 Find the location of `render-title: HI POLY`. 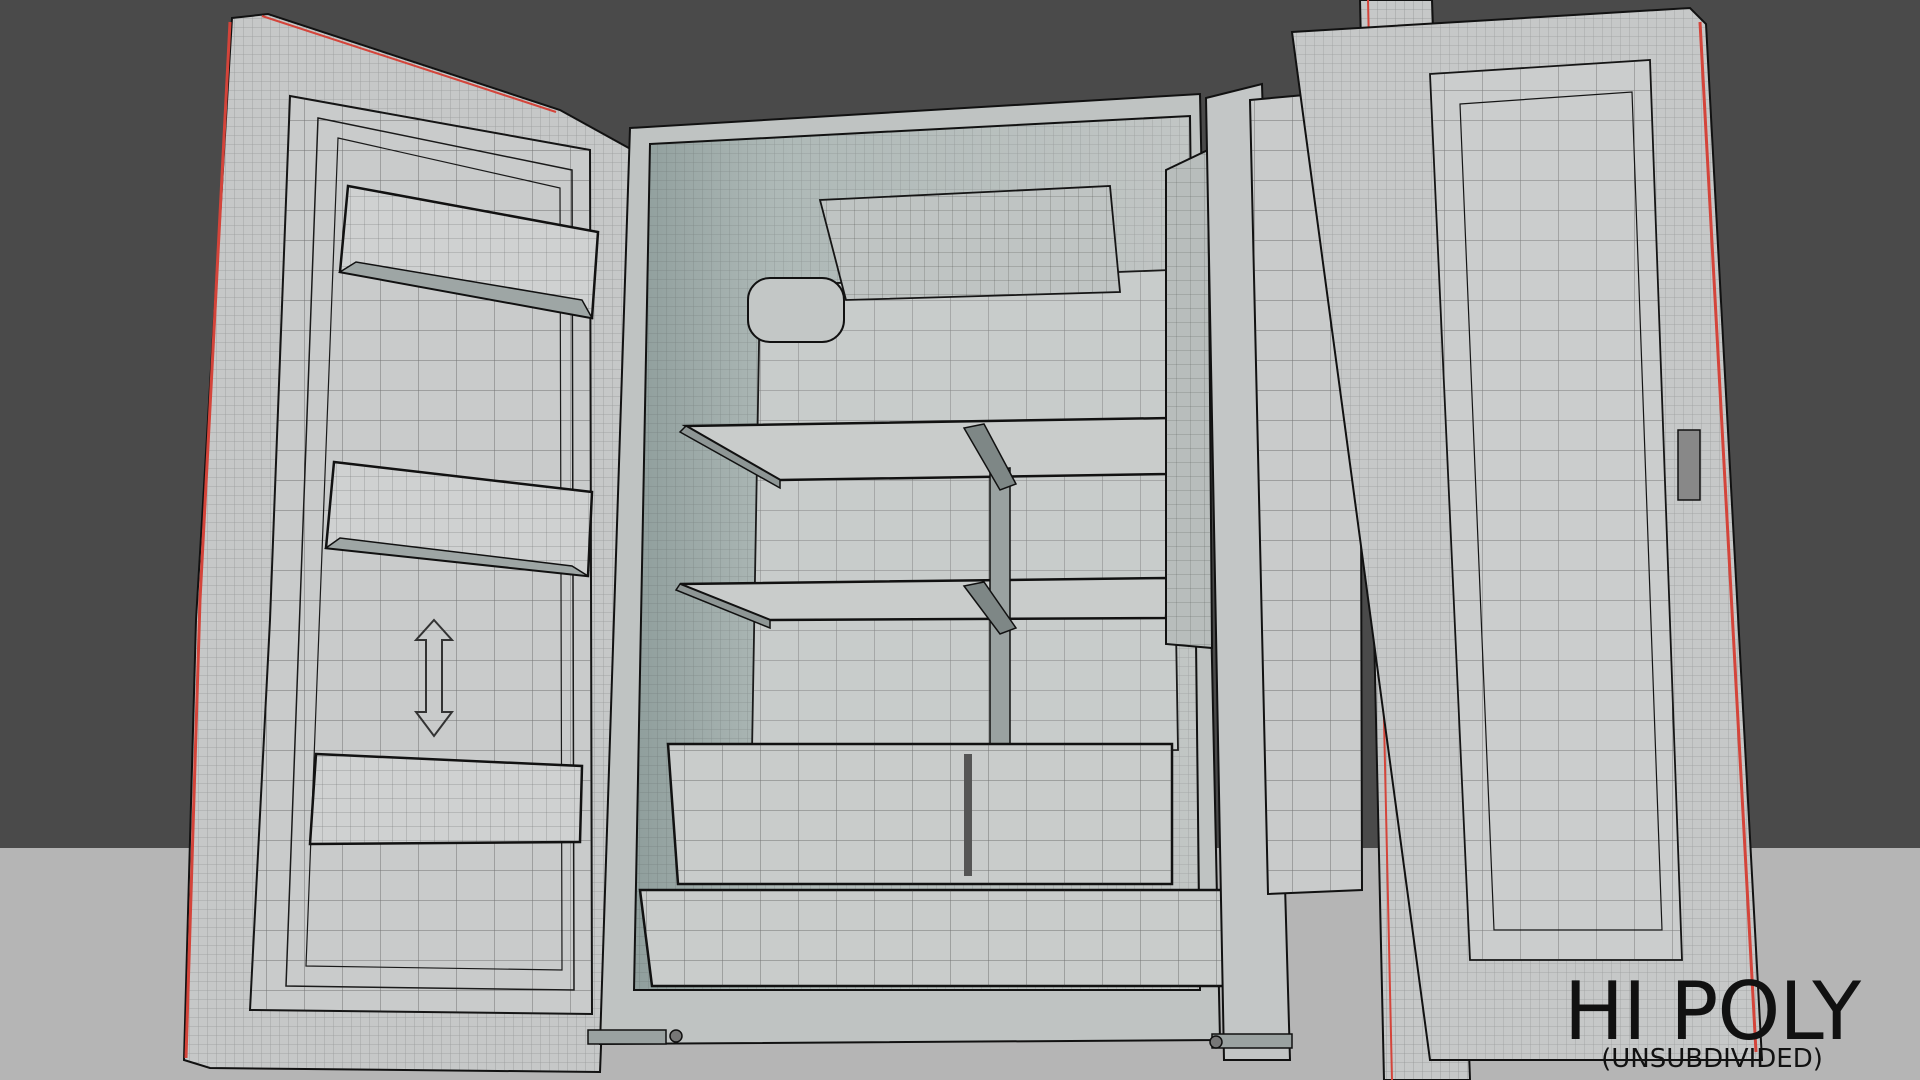

render-title: HI POLY is located at coordinates (1712, 1011).